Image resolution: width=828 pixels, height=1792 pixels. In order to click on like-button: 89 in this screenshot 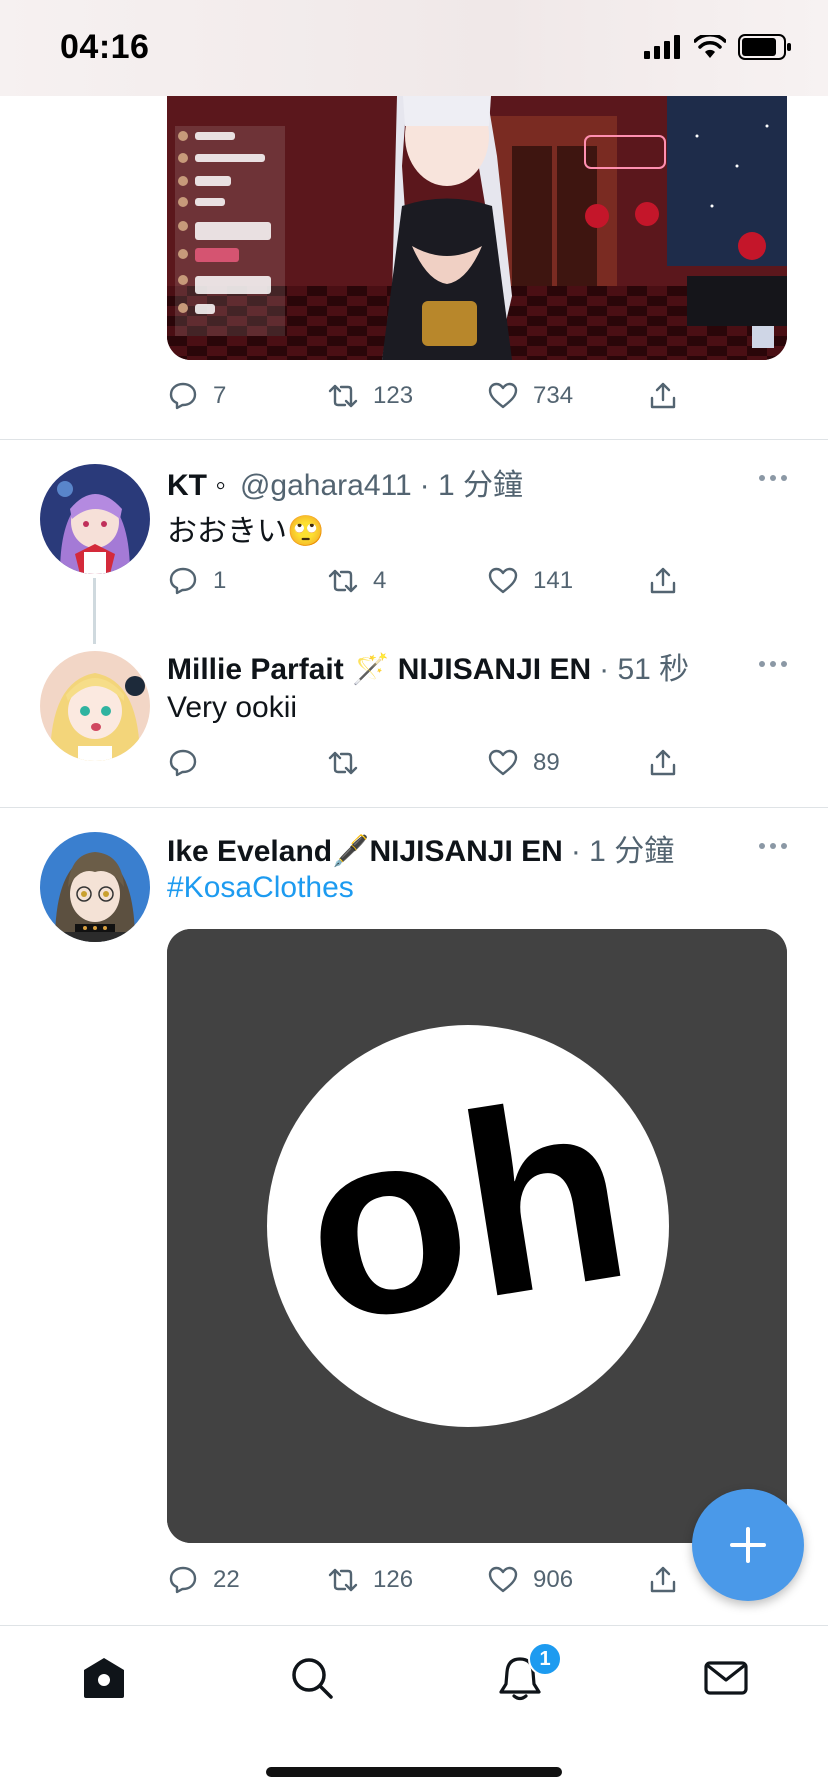, I will do `click(567, 763)`.